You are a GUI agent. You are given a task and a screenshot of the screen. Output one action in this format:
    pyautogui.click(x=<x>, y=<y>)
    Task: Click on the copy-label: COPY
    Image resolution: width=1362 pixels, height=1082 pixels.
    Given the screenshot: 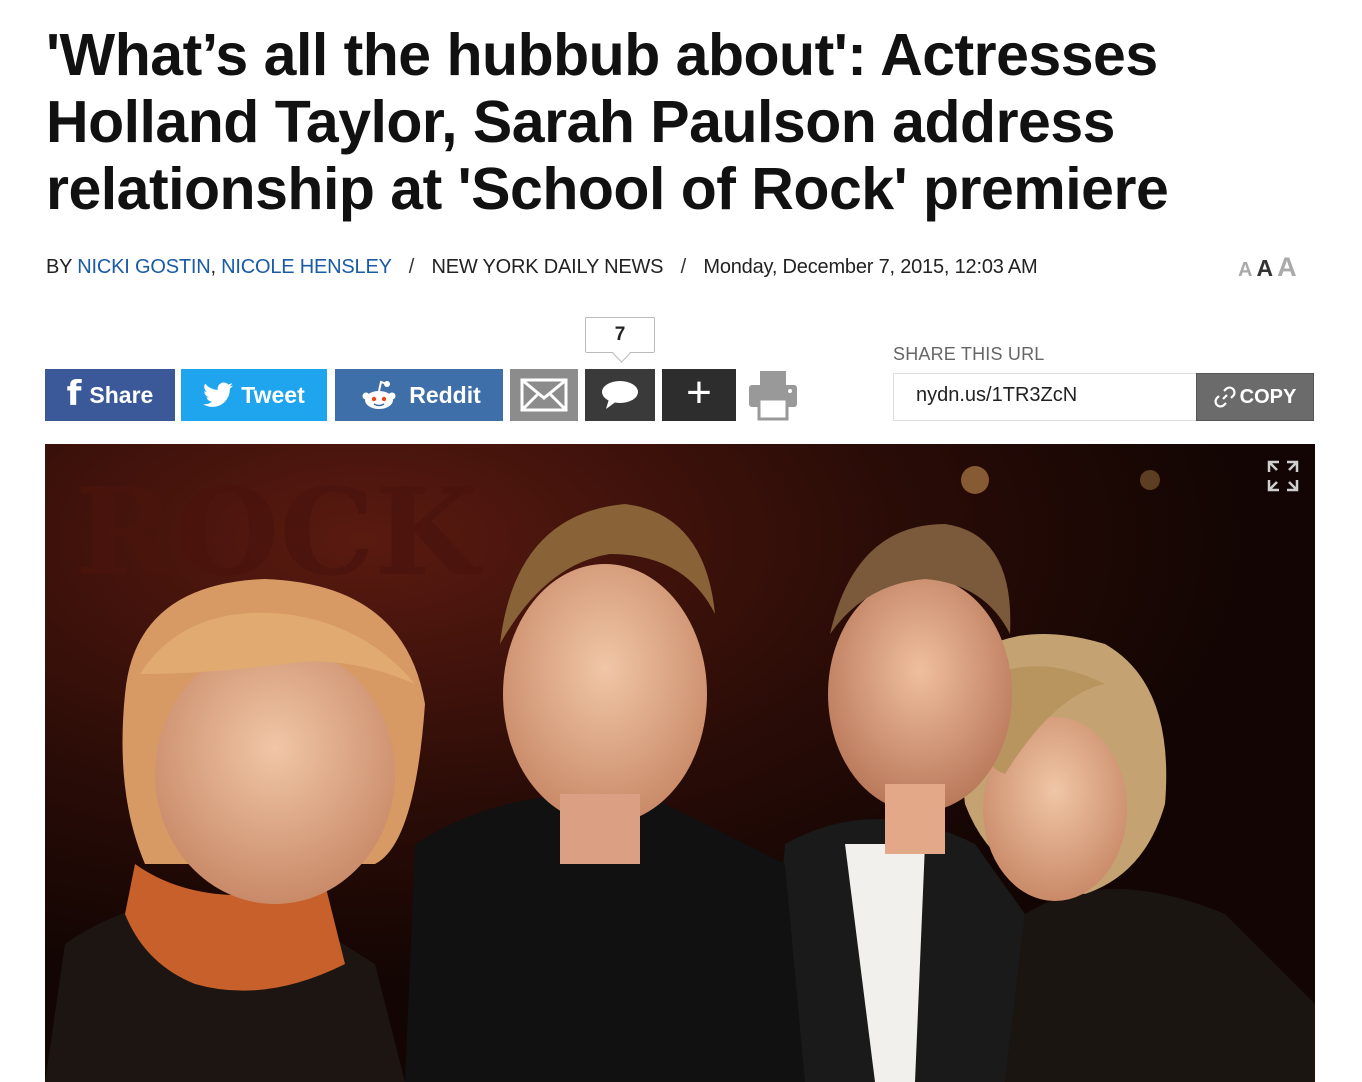 What is the action you would take?
    pyautogui.click(x=1268, y=396)
    